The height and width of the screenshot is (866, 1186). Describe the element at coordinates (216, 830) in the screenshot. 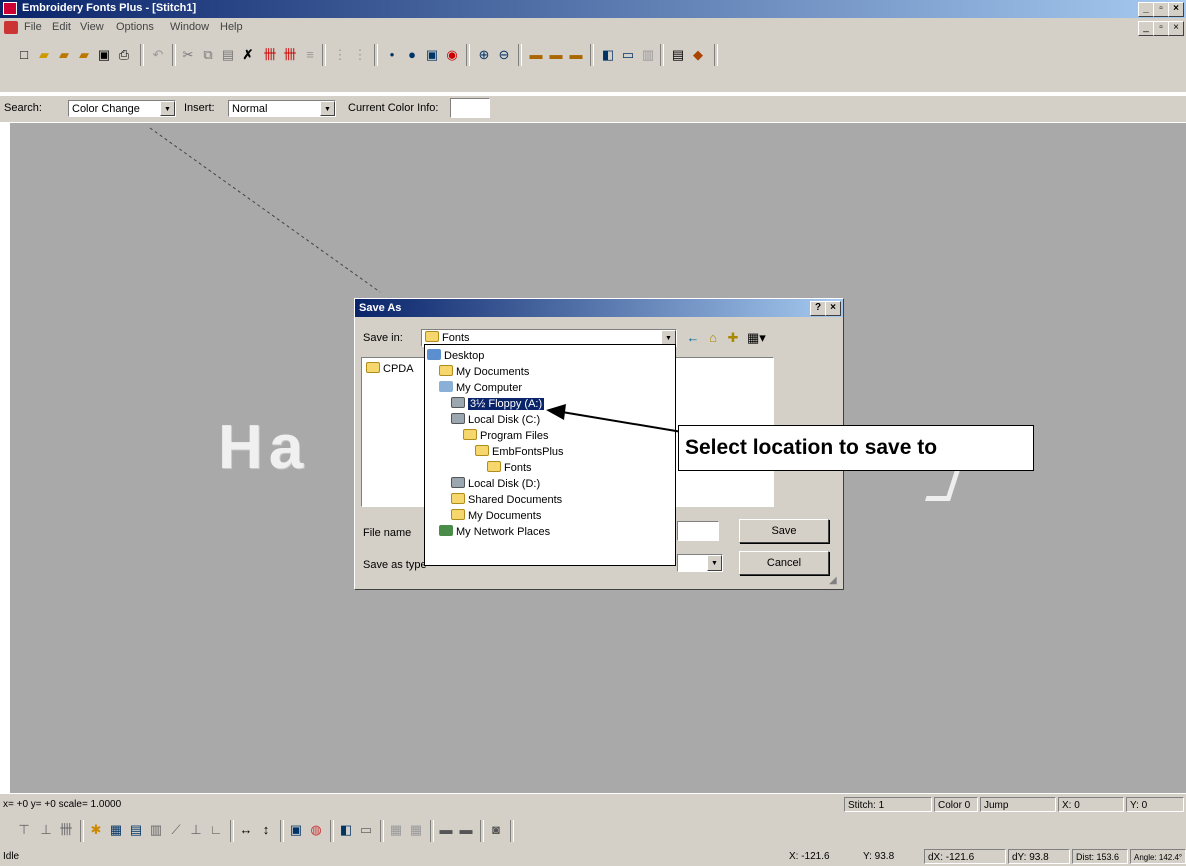

I see `corner-tool-icon: ∟` at that location.